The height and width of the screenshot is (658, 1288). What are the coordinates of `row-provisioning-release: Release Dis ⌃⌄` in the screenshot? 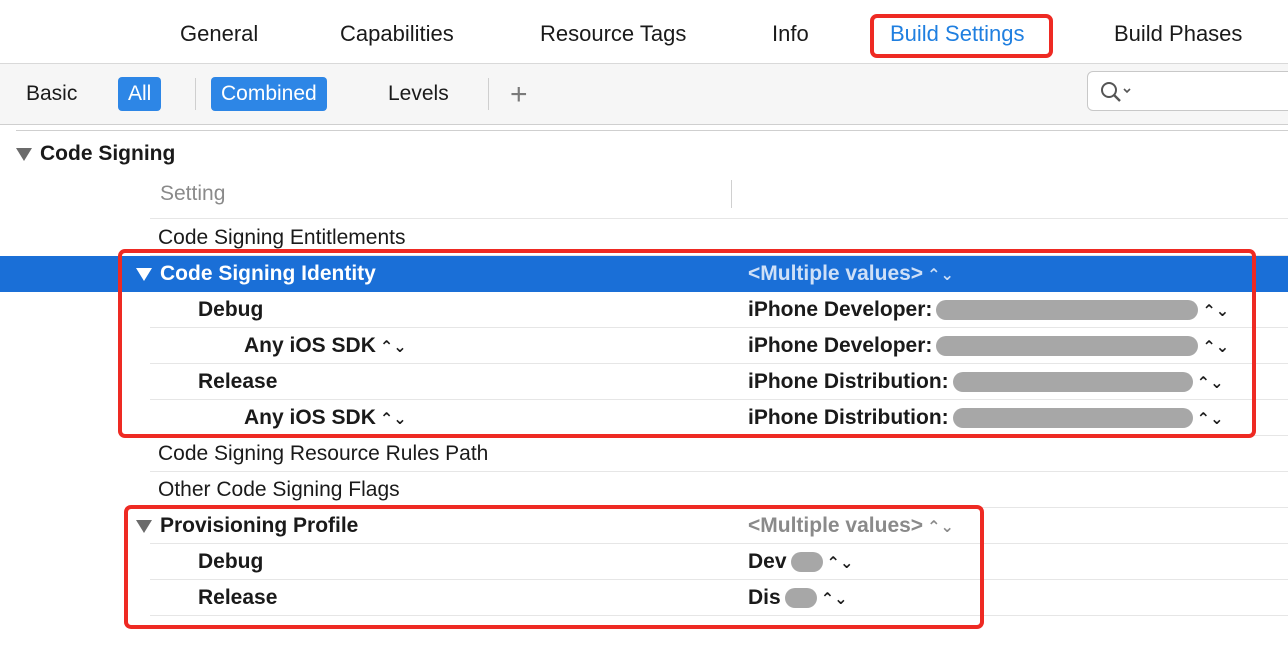 It's located at (719, 598).